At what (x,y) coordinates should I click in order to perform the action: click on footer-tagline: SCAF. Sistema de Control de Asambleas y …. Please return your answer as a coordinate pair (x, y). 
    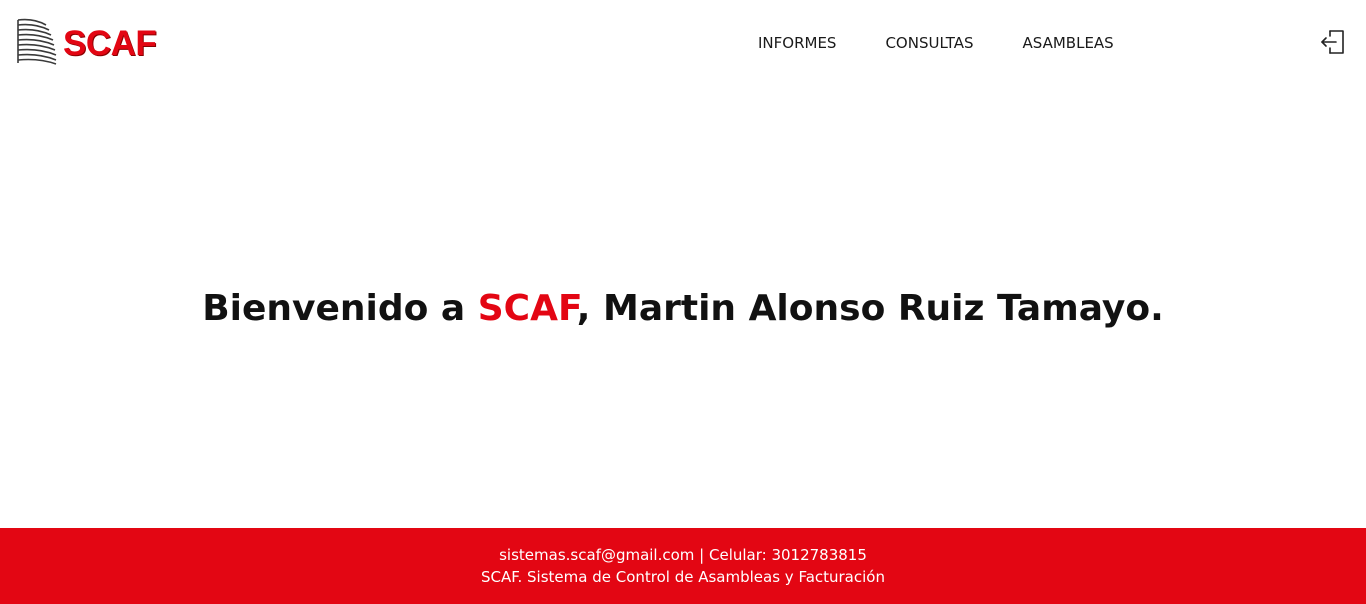
    Looking at the image, I should click on (683, 577).